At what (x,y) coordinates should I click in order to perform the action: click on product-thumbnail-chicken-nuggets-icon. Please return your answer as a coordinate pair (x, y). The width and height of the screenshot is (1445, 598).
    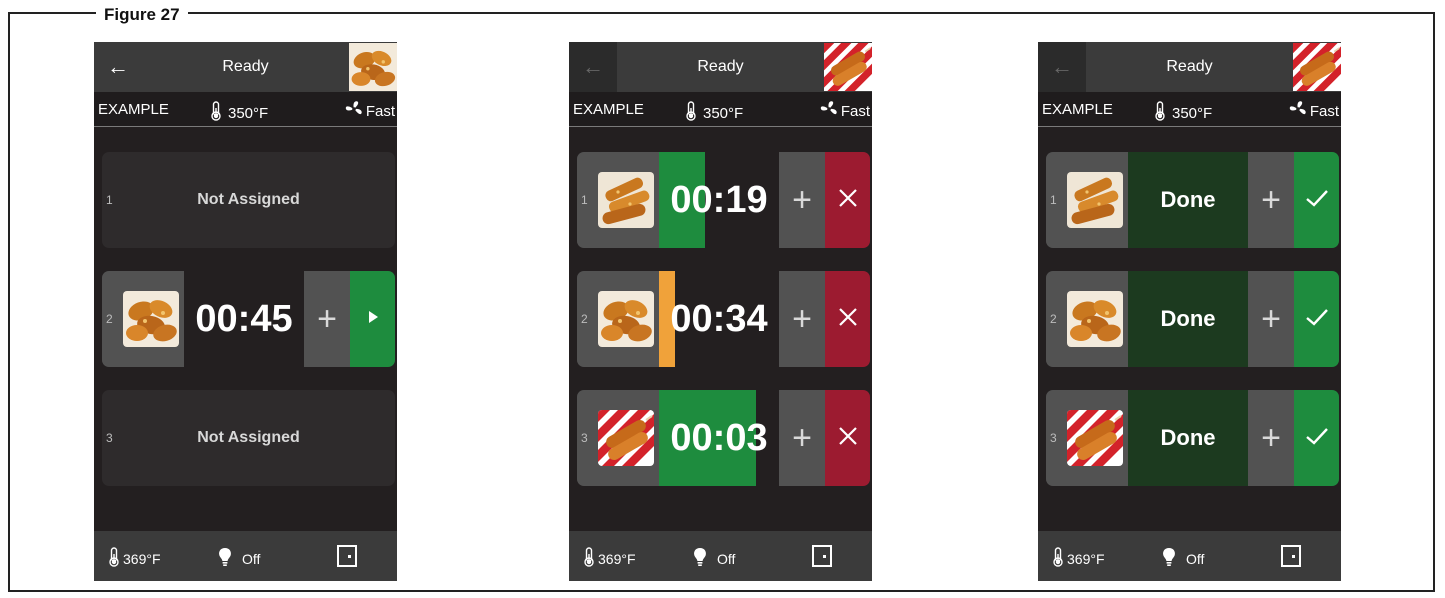
    Looking at the image, I should click on (373, 67).